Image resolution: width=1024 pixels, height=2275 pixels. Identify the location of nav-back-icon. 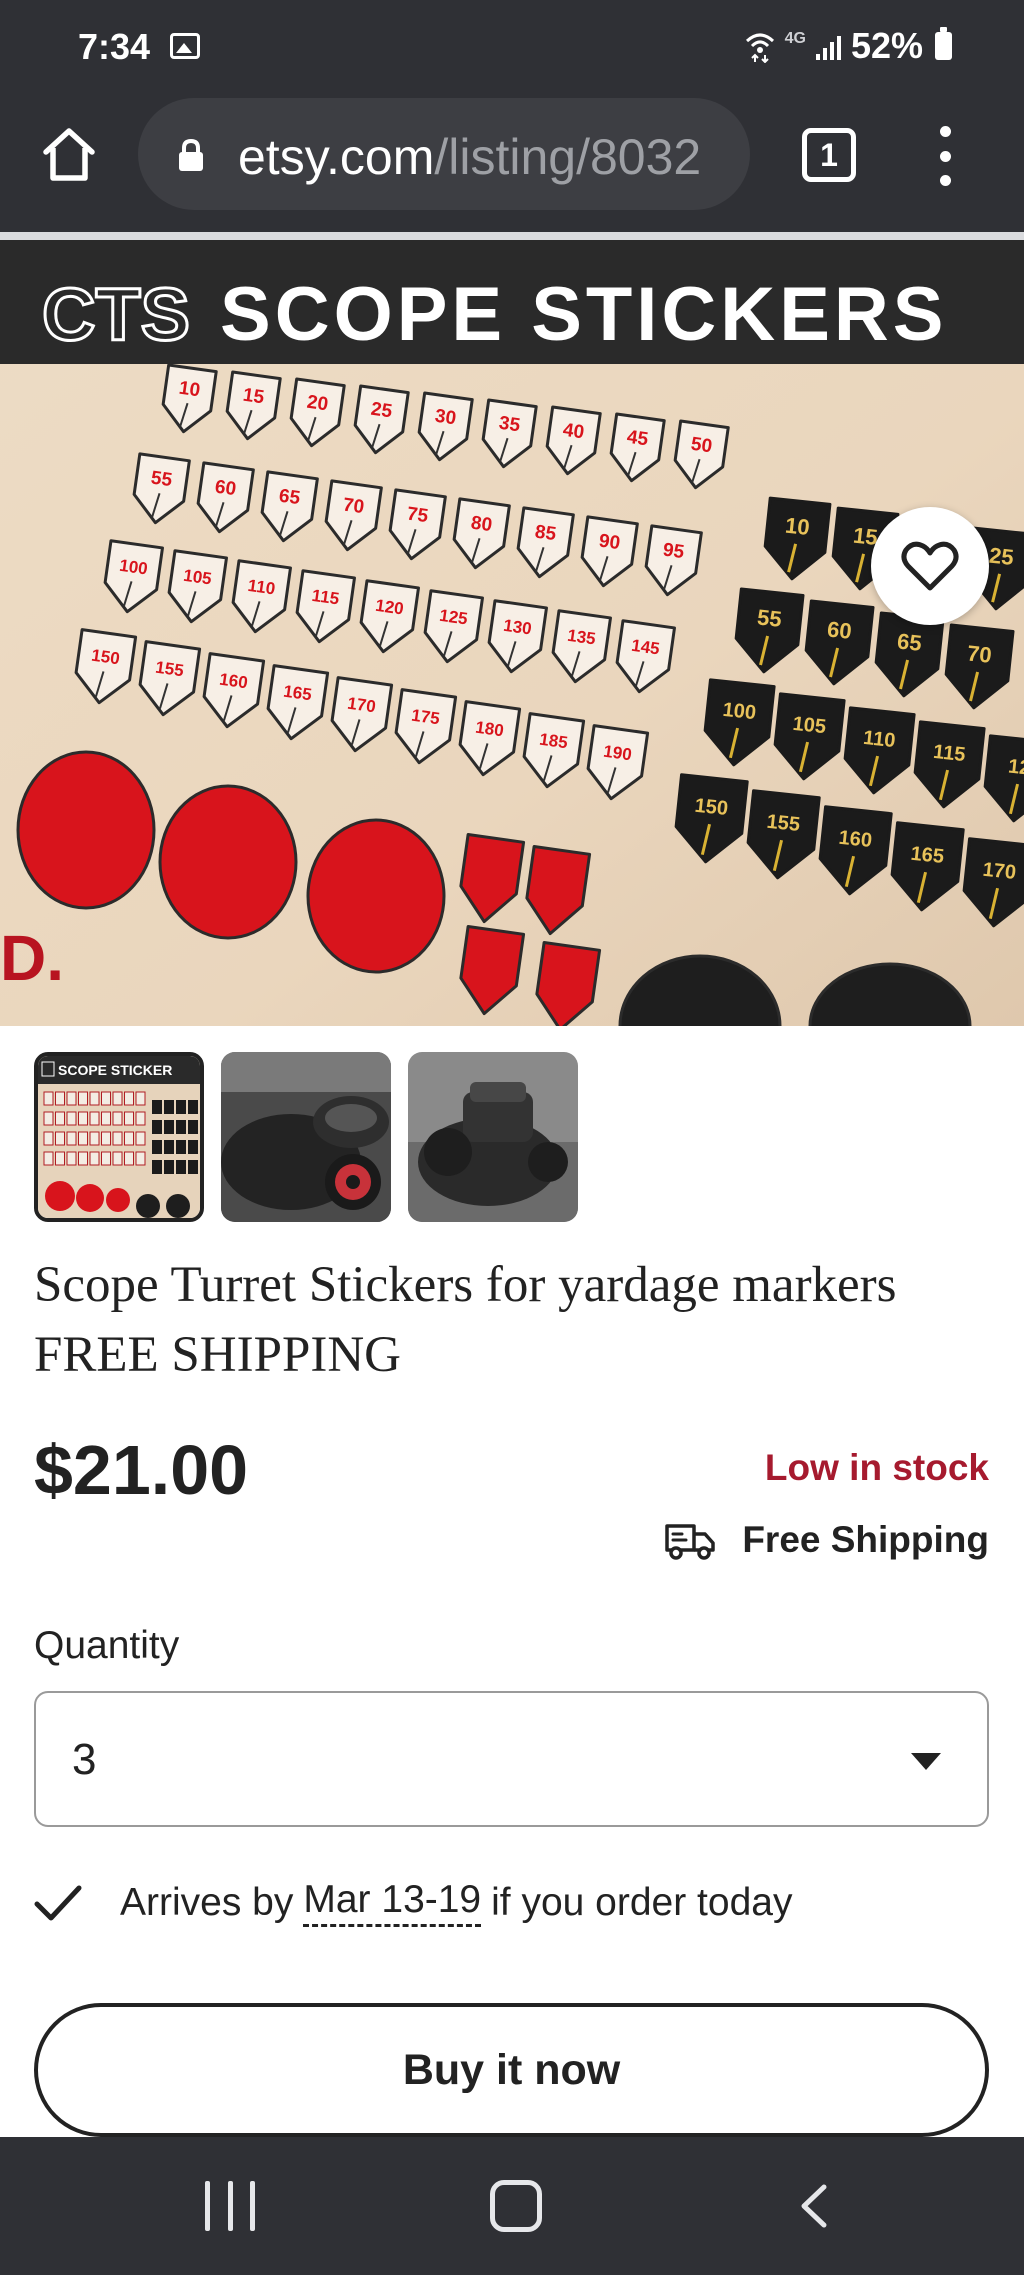
(815, 2206).